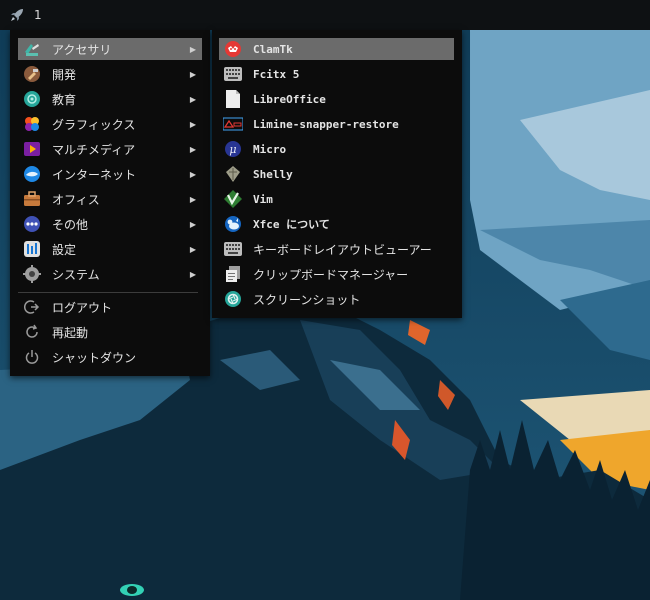  I want to click on menu-item-office: オフィス ▶, so click(110, 199).